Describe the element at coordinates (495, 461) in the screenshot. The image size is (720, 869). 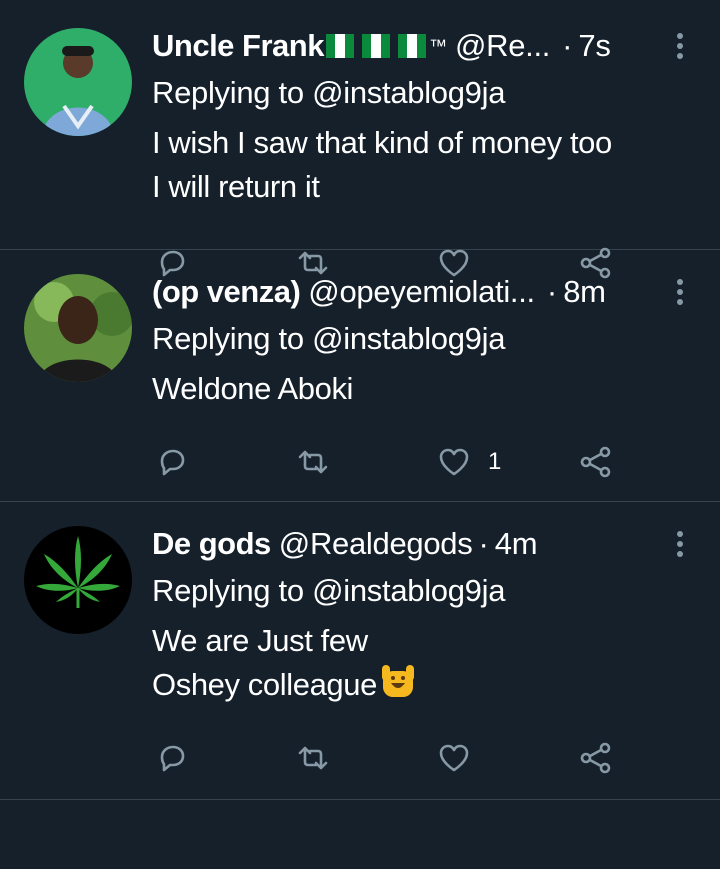
I see `like-count: 1` at that location.